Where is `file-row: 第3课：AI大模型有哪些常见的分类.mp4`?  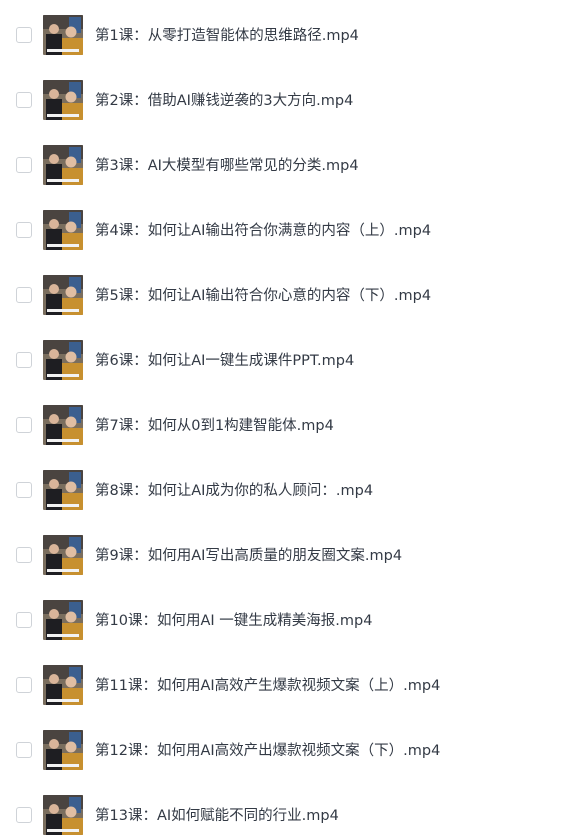
file-row: 第3课：AI大模型有哪些常见的分类.mp4 is located at coordinates (285, 167).